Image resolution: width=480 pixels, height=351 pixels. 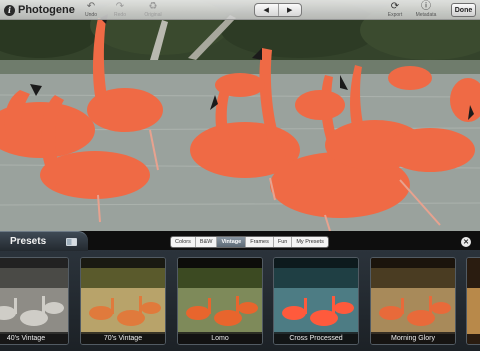 I want to click on preset-label: 70's Vintage, so click(x=123, y=338).